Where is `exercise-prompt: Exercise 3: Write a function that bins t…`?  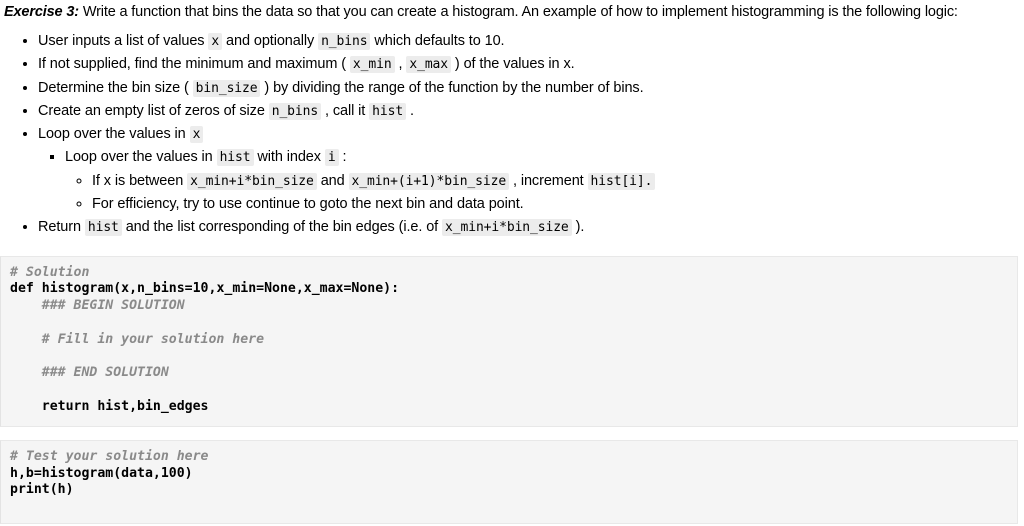
exercise-prompt: Exercise 3: Write a function that bins t… is located at coordinates (512, 12).